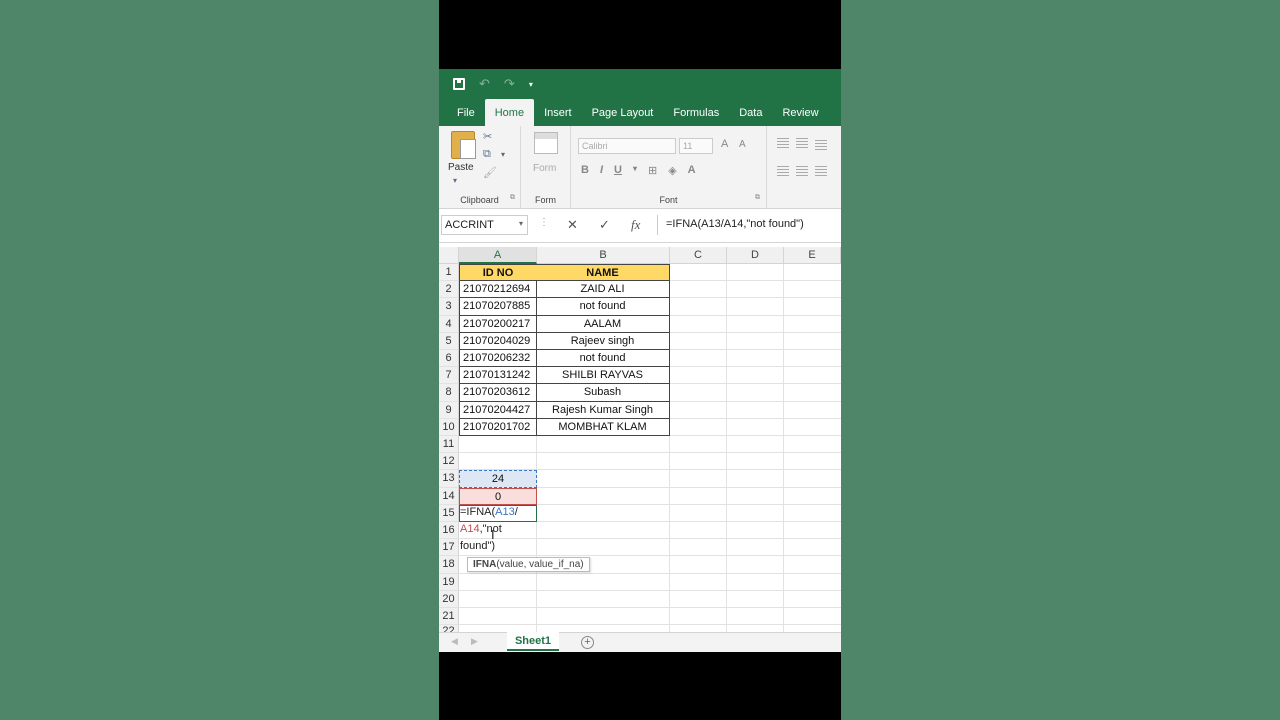  Describe the element at coordinates (463, 145) in the screenshot. I see `paste-icon` at that location.